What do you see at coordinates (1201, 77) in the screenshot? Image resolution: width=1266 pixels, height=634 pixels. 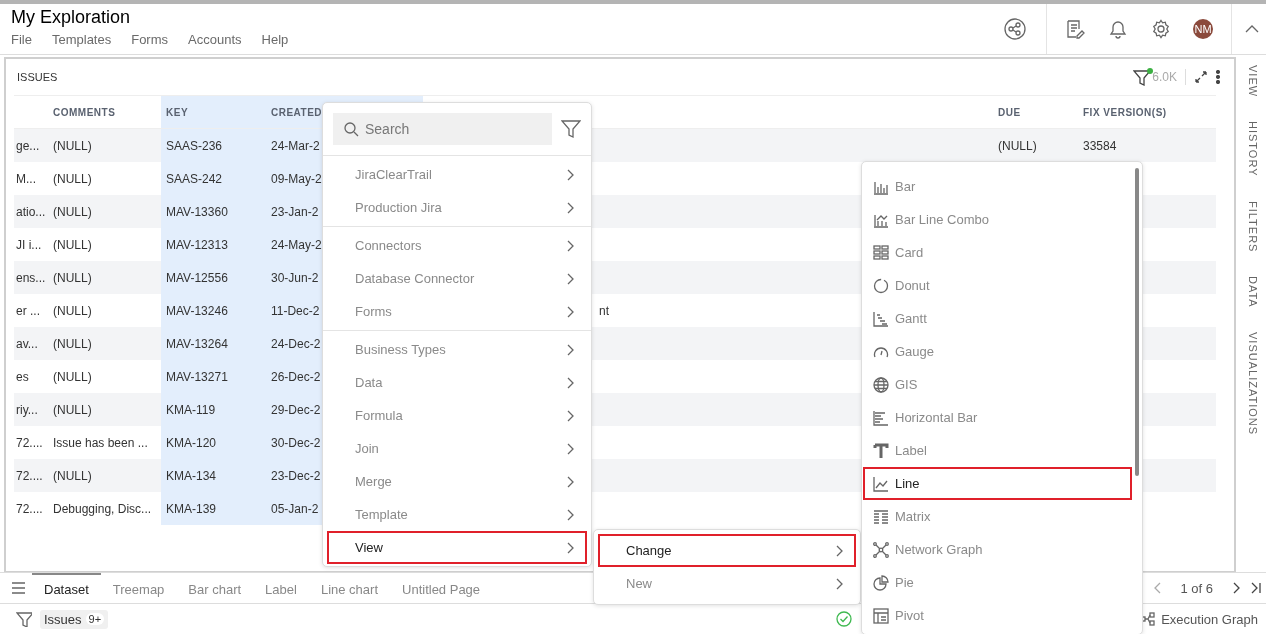 I see `expand-icon` at bounding box center [1201, 77].